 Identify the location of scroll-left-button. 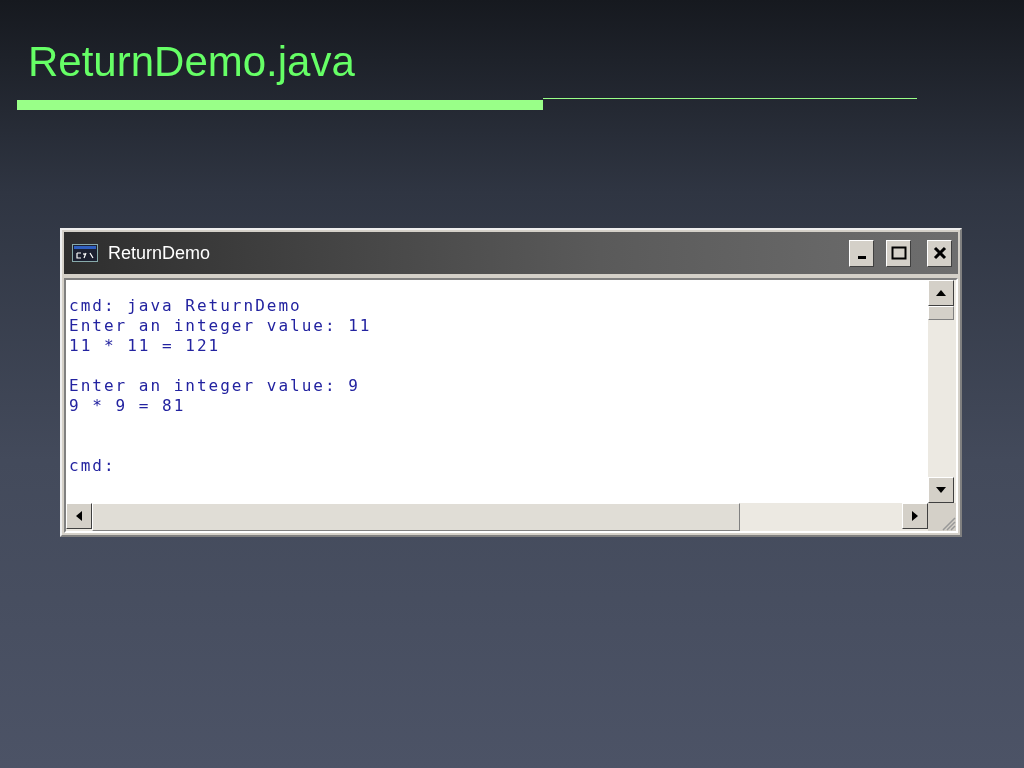
(79, 516).